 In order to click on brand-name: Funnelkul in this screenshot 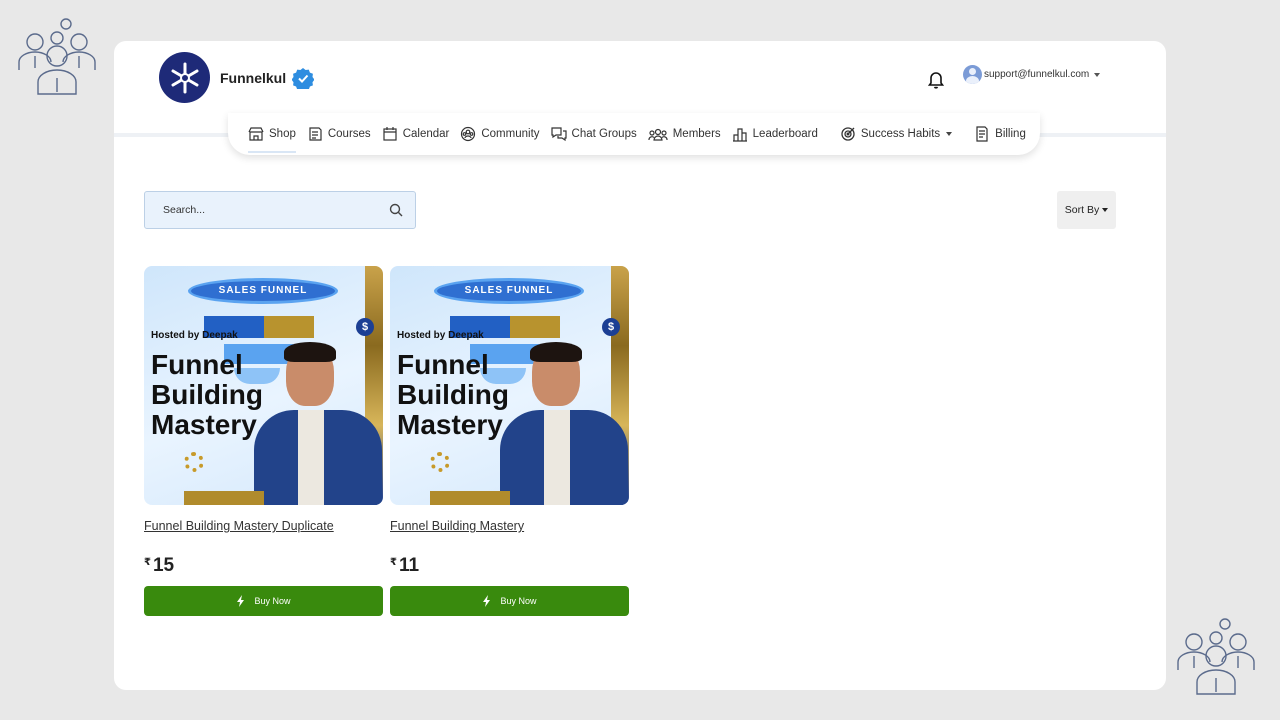, I will do `click(253, 77)`.